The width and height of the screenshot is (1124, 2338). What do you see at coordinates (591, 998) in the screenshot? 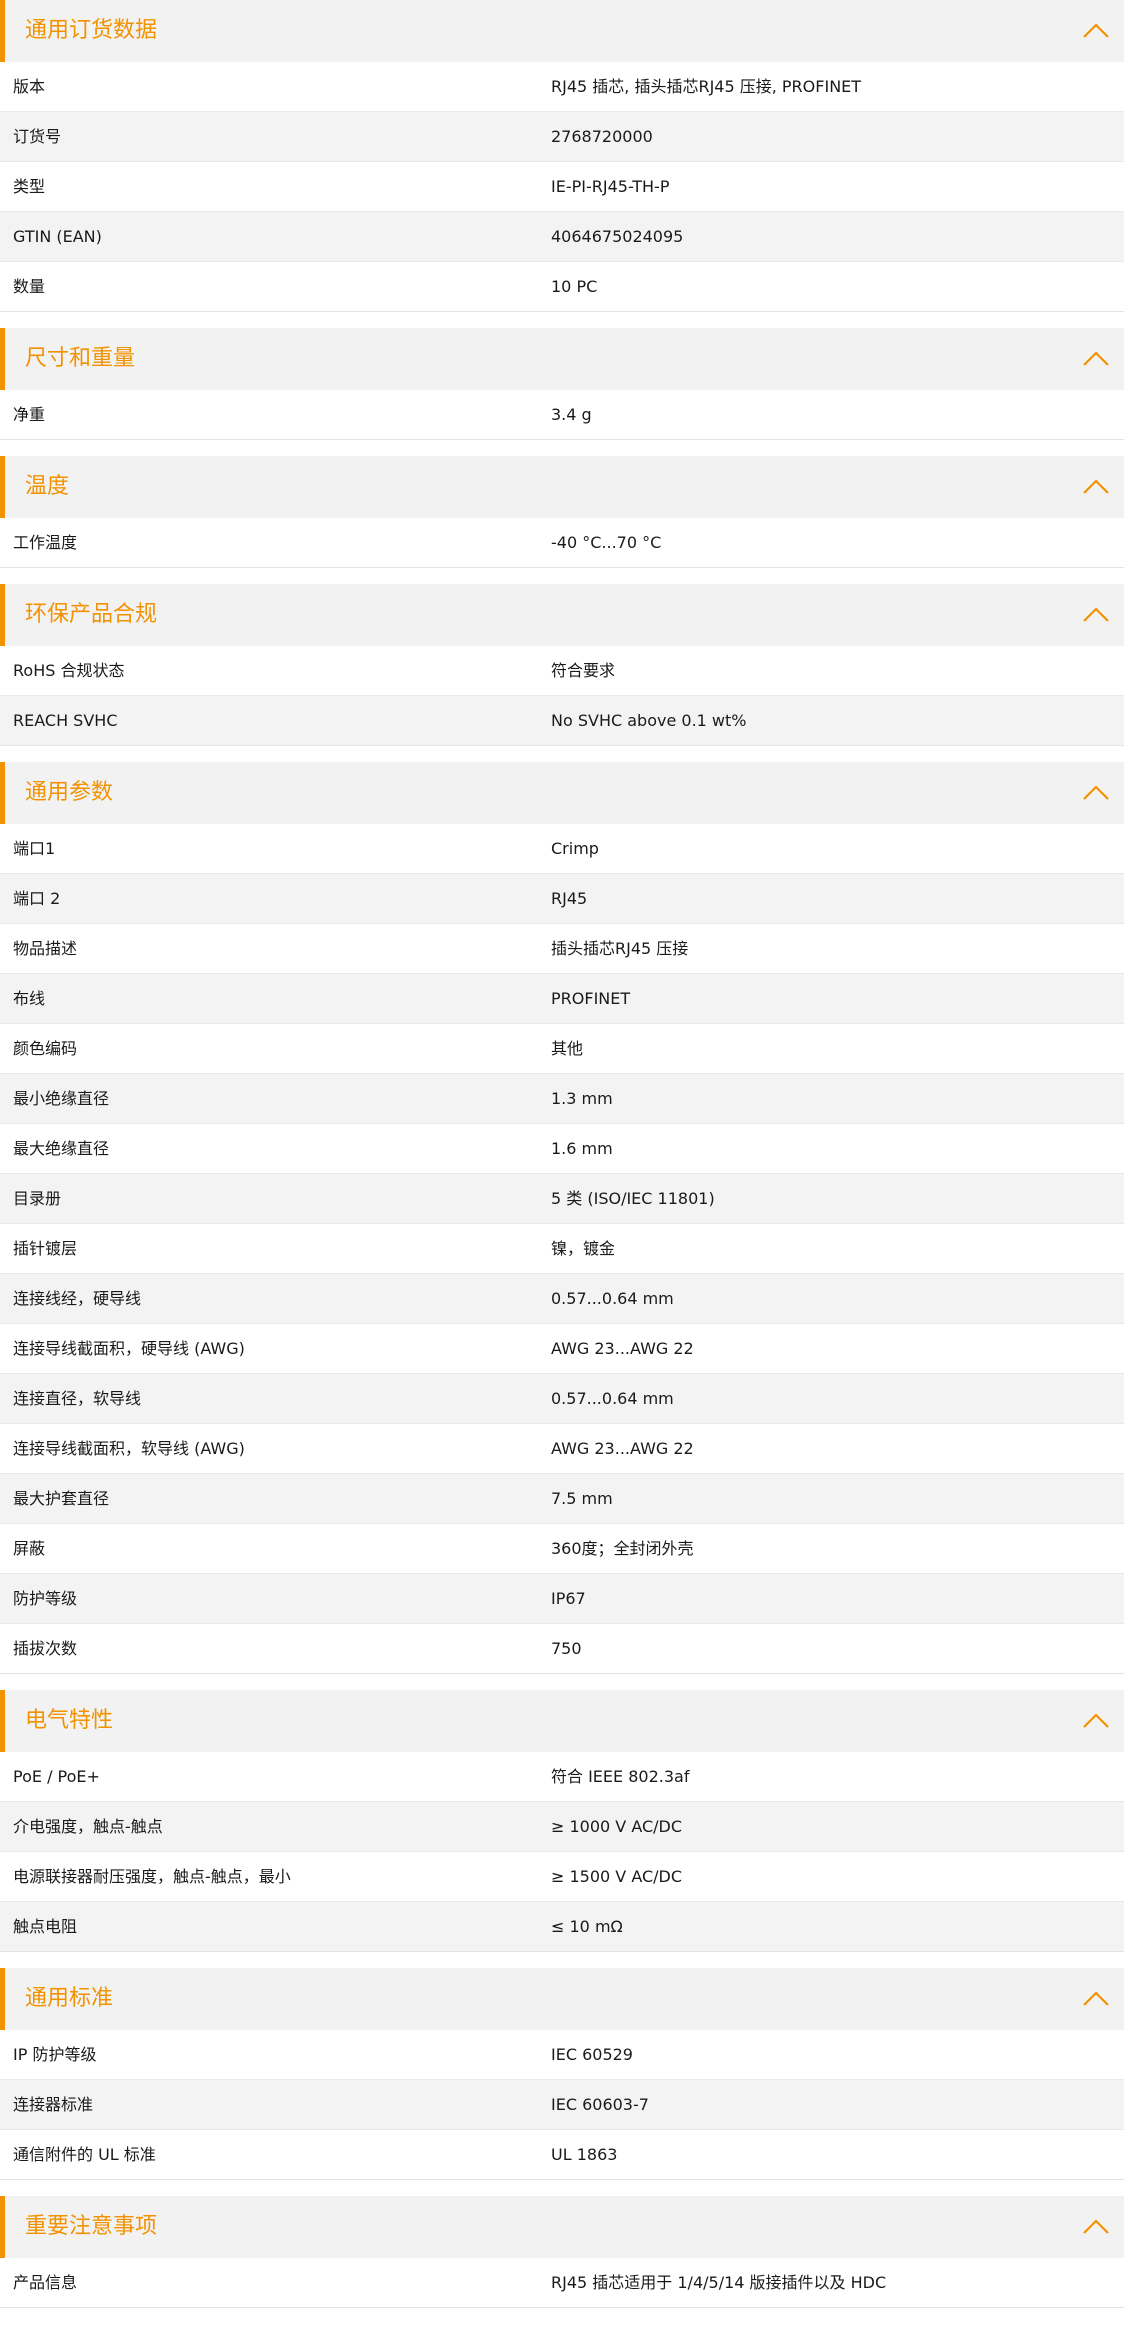
I see `spec-value: PROFINET` at bounding box center [591, 998].